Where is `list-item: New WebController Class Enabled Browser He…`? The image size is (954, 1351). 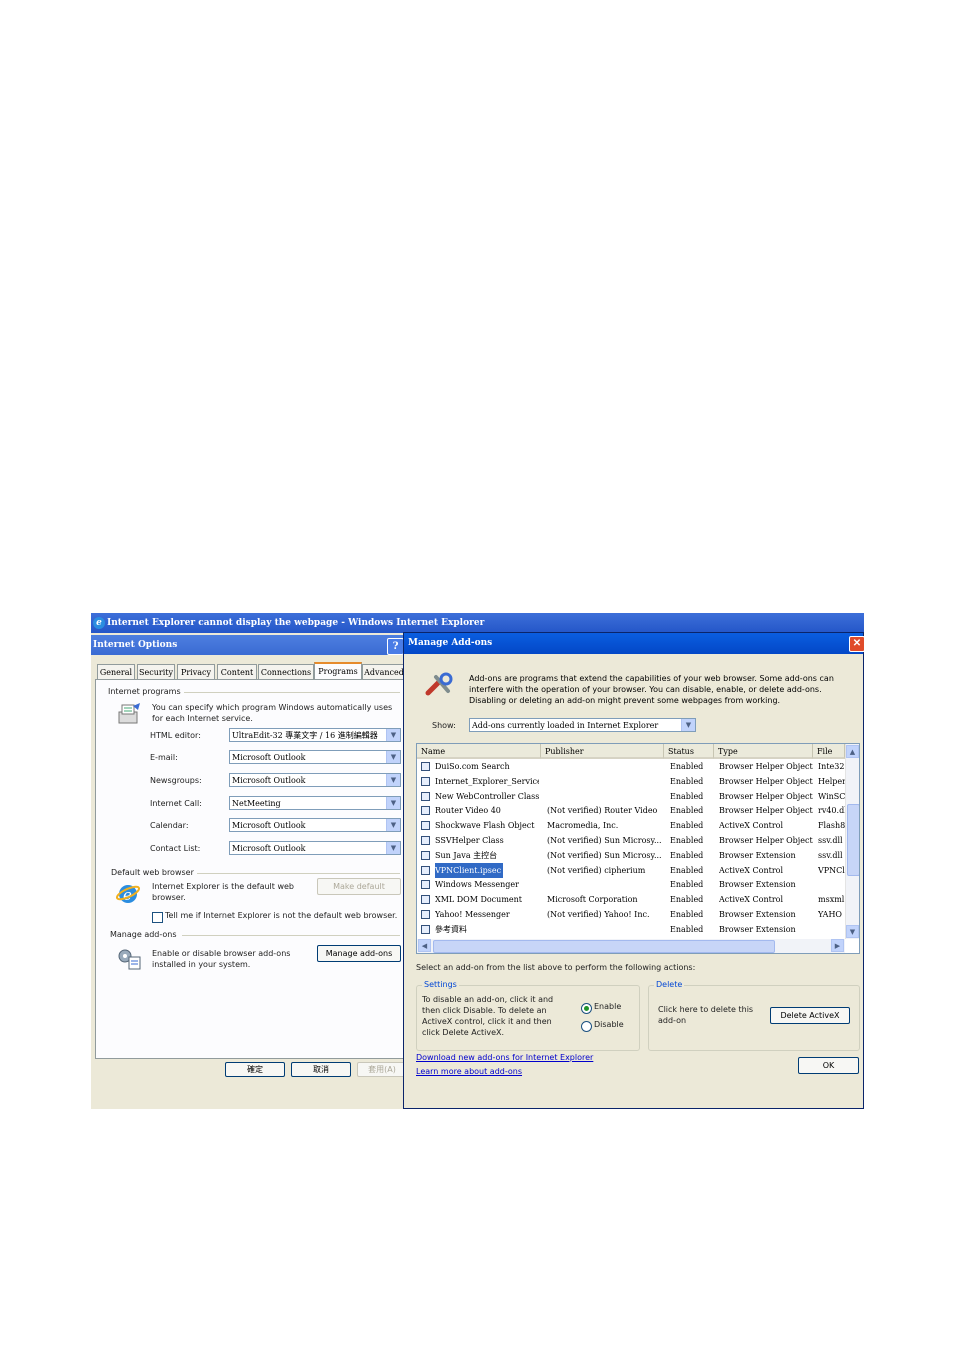 list-item: New WebController Class Enabled Browser He… is located at coordinates (631, 796).